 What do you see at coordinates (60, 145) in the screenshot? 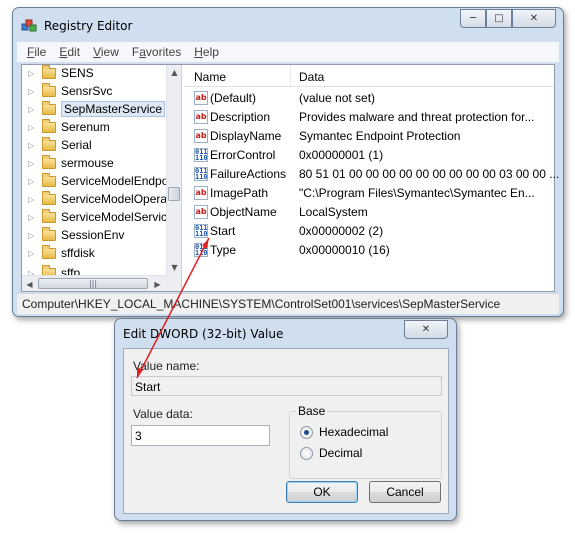
I see `tree-item: ▷ Serial` at bounding box center [60, 145].